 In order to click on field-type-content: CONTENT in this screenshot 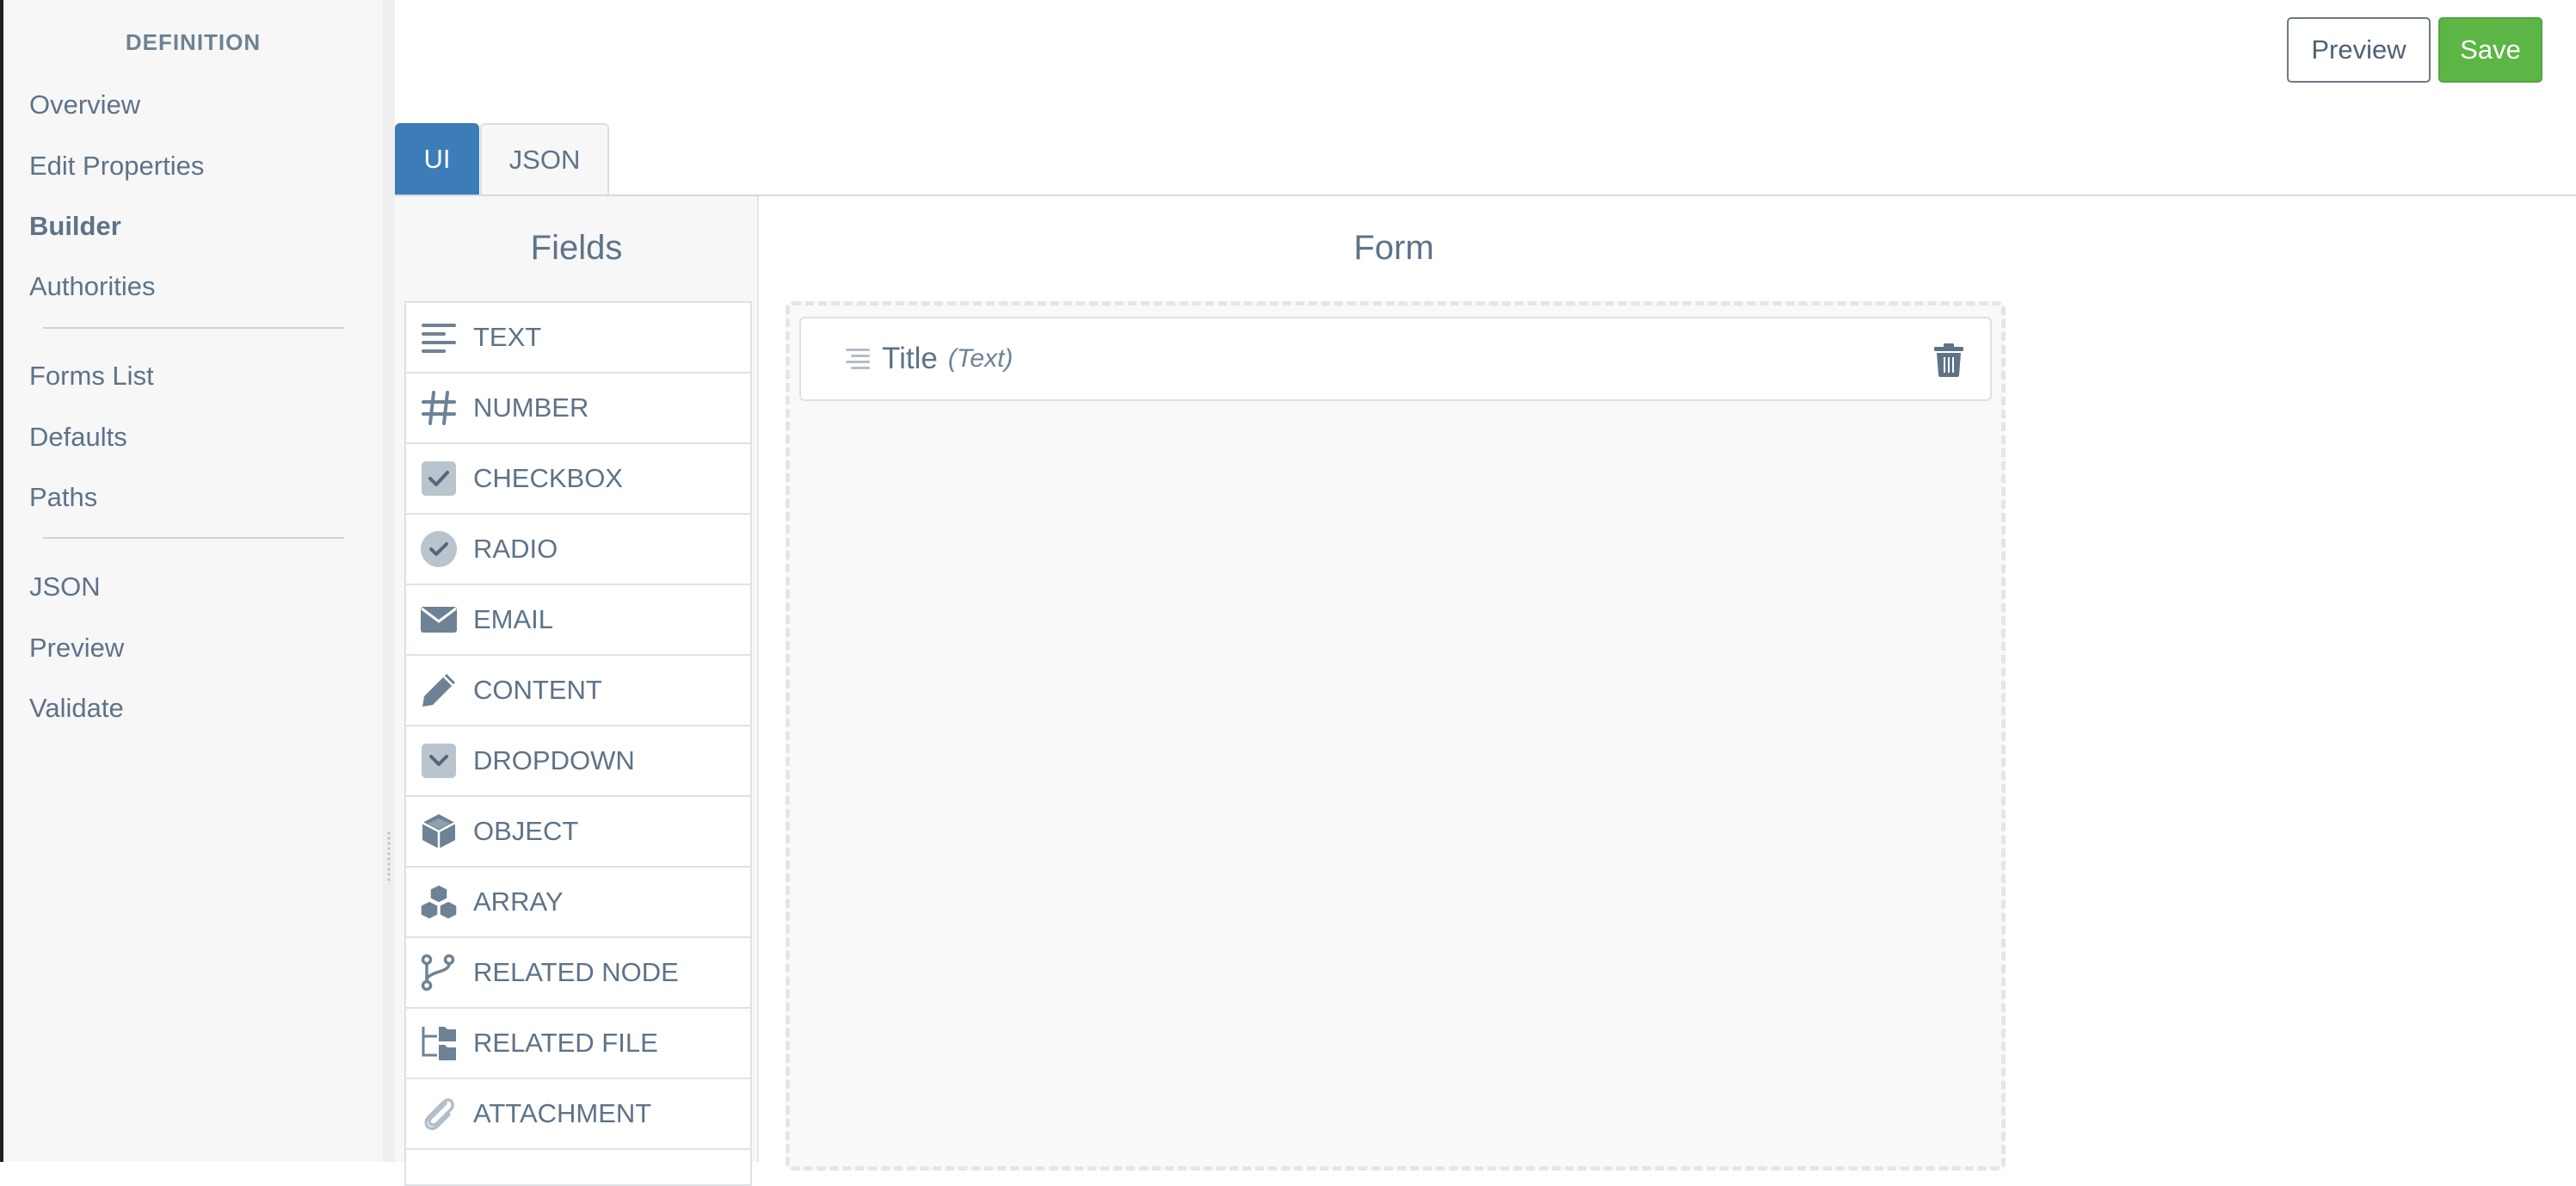, I will do `click(578, 691)`.